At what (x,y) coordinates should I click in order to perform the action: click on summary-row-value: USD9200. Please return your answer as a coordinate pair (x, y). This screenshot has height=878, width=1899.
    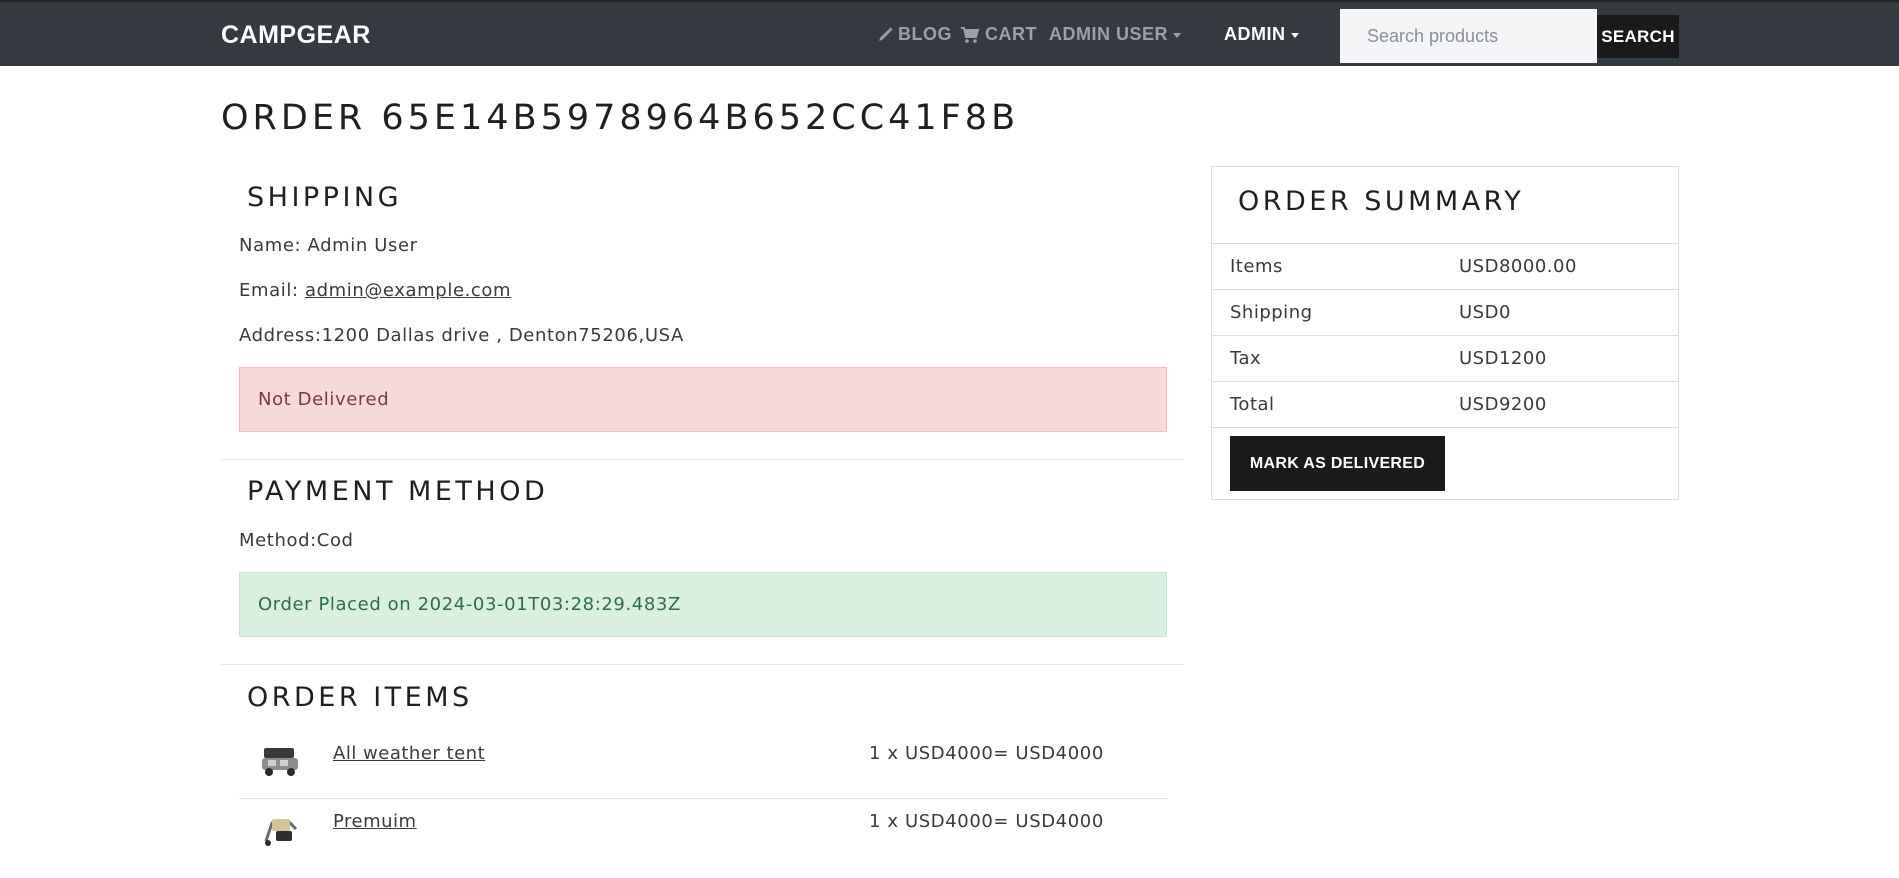
    Looking at the image, I should click on (1503, 404).